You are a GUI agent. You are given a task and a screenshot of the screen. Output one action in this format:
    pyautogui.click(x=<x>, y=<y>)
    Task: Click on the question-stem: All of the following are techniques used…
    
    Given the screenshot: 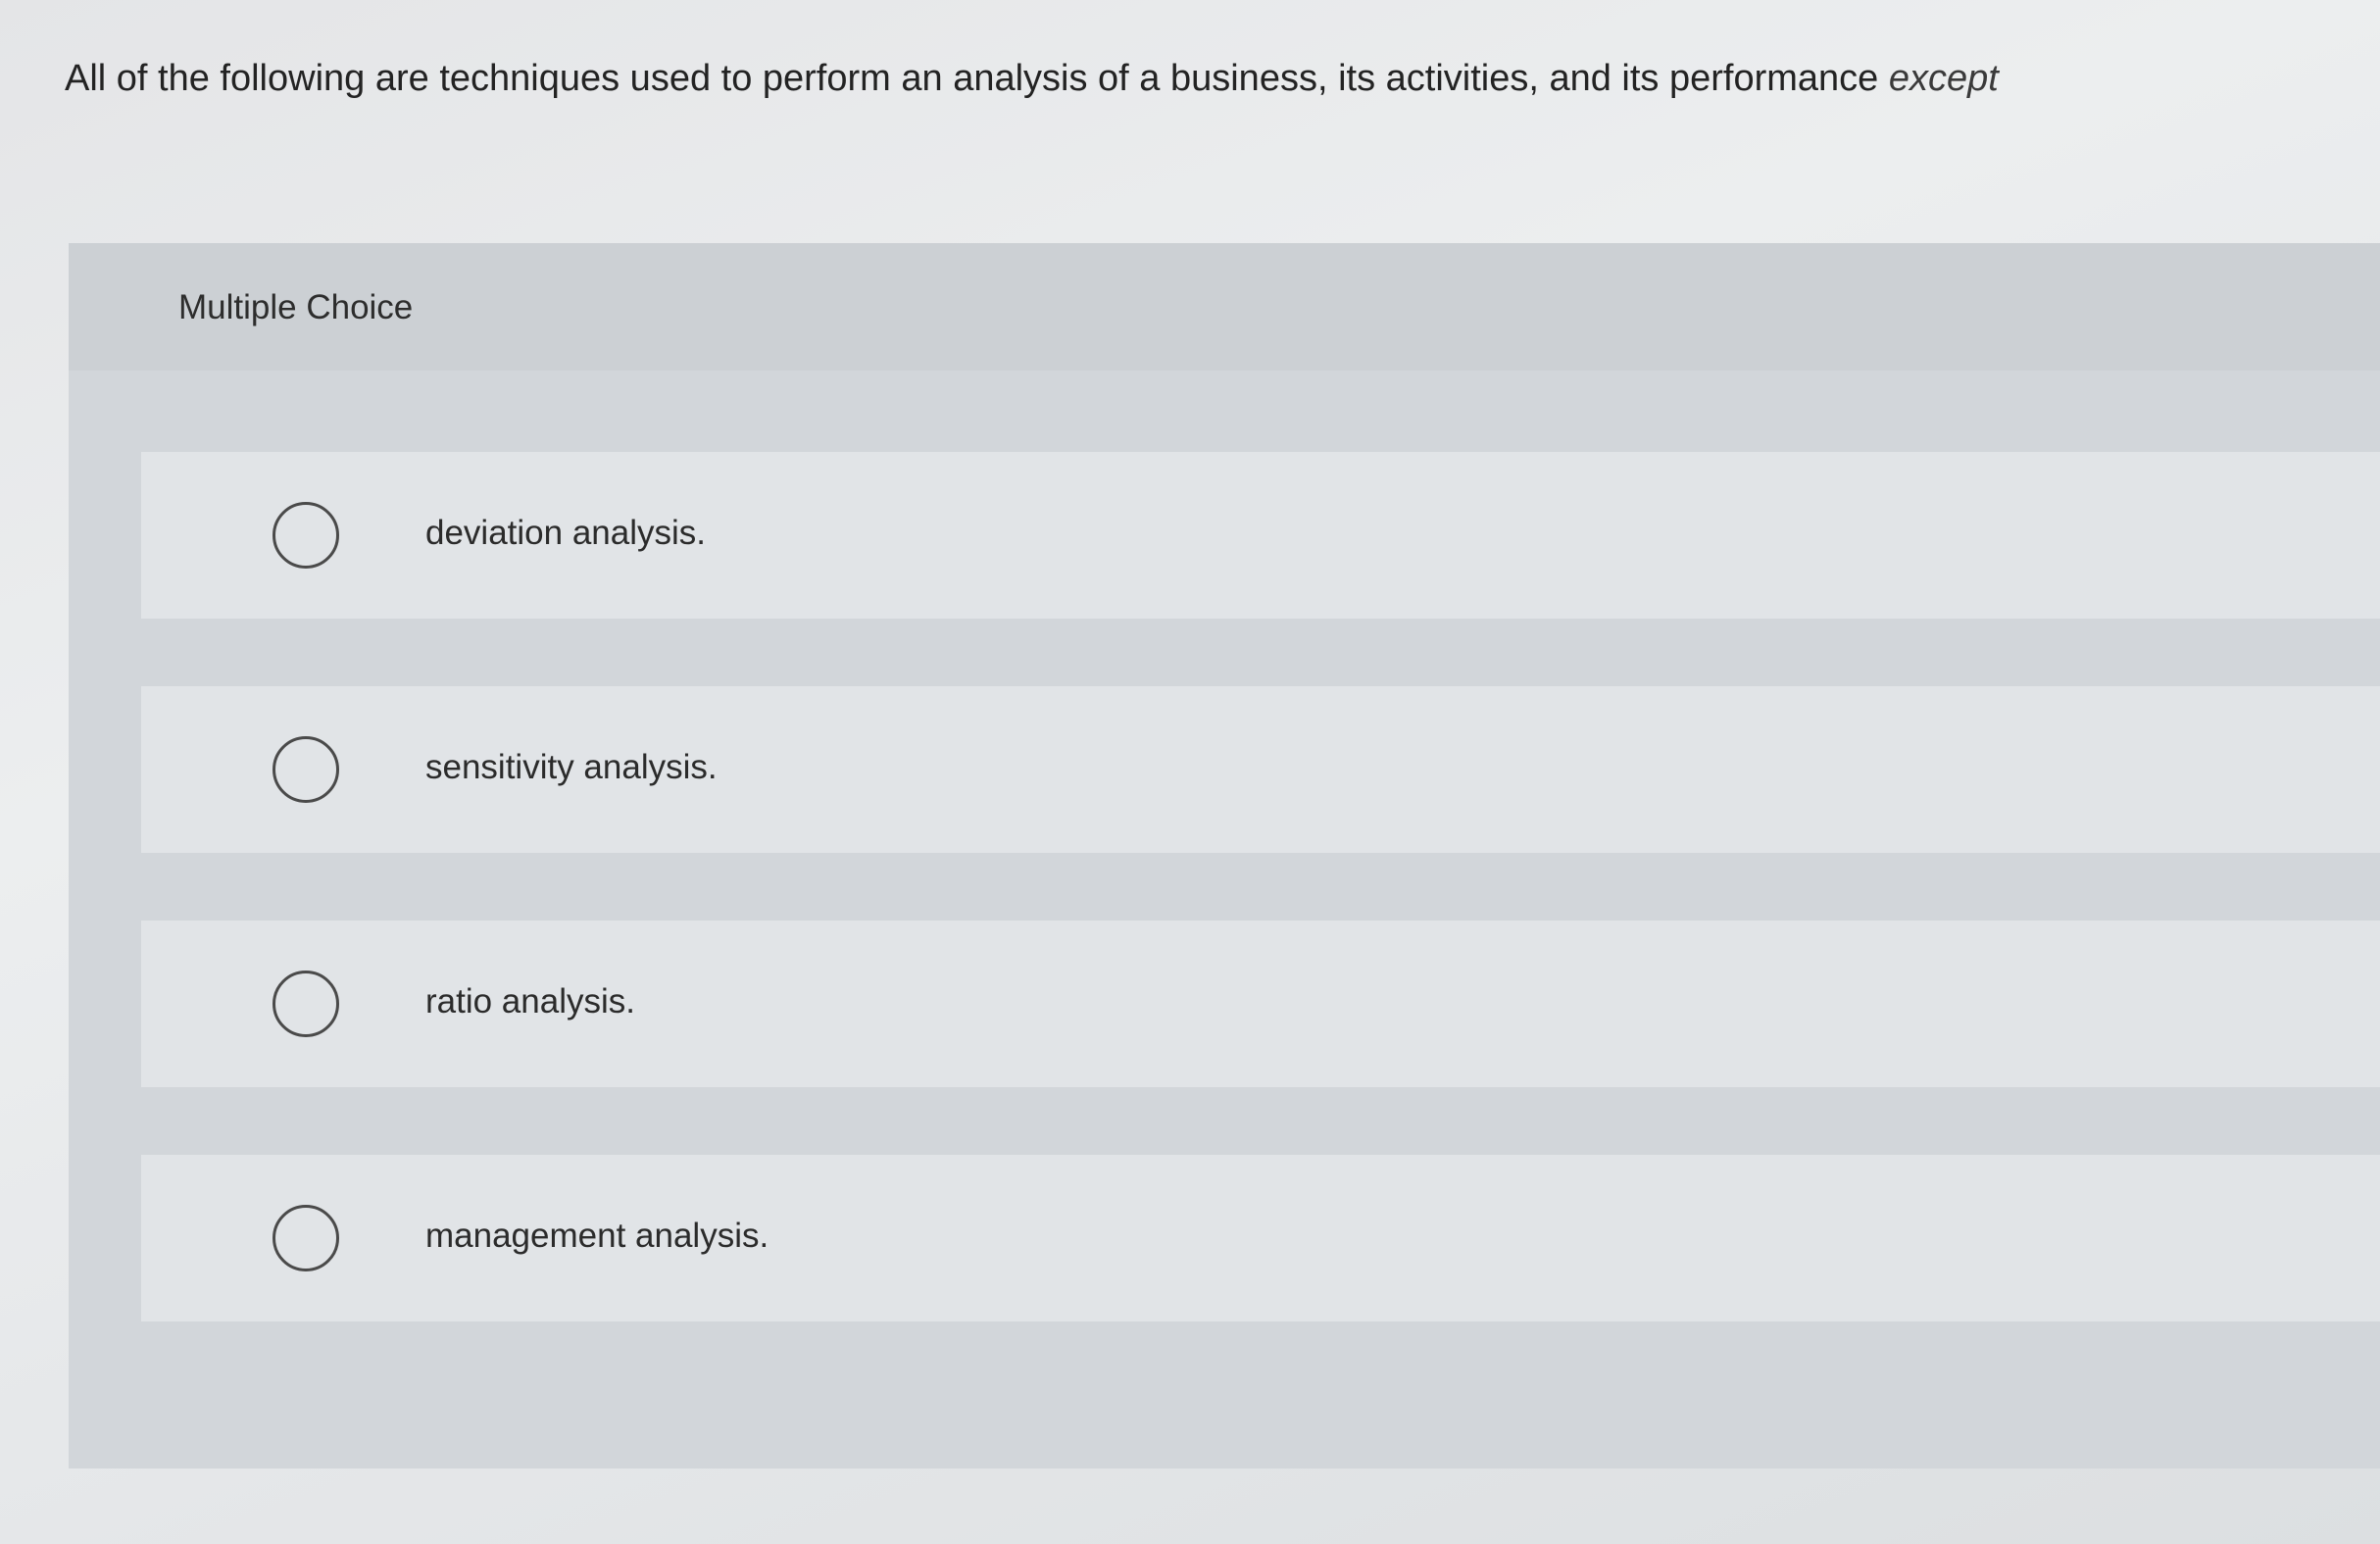 What is the action you would take?
    pyautogui.click(x=972, y=79)
    